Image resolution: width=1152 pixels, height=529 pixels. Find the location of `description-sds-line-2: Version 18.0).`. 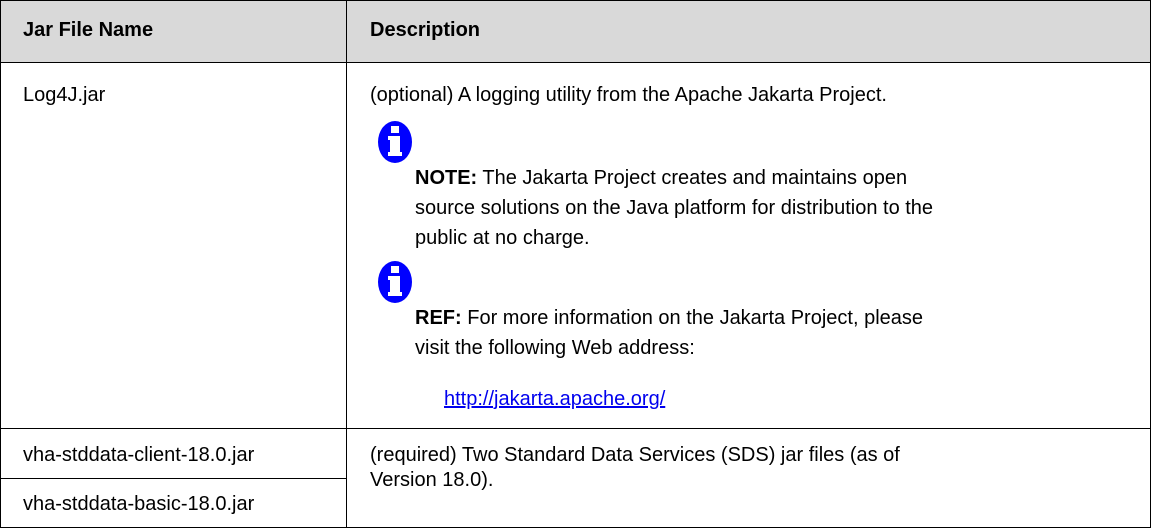

description-sds-line-2: Version 18.0). is located at coordinates (432, 480).